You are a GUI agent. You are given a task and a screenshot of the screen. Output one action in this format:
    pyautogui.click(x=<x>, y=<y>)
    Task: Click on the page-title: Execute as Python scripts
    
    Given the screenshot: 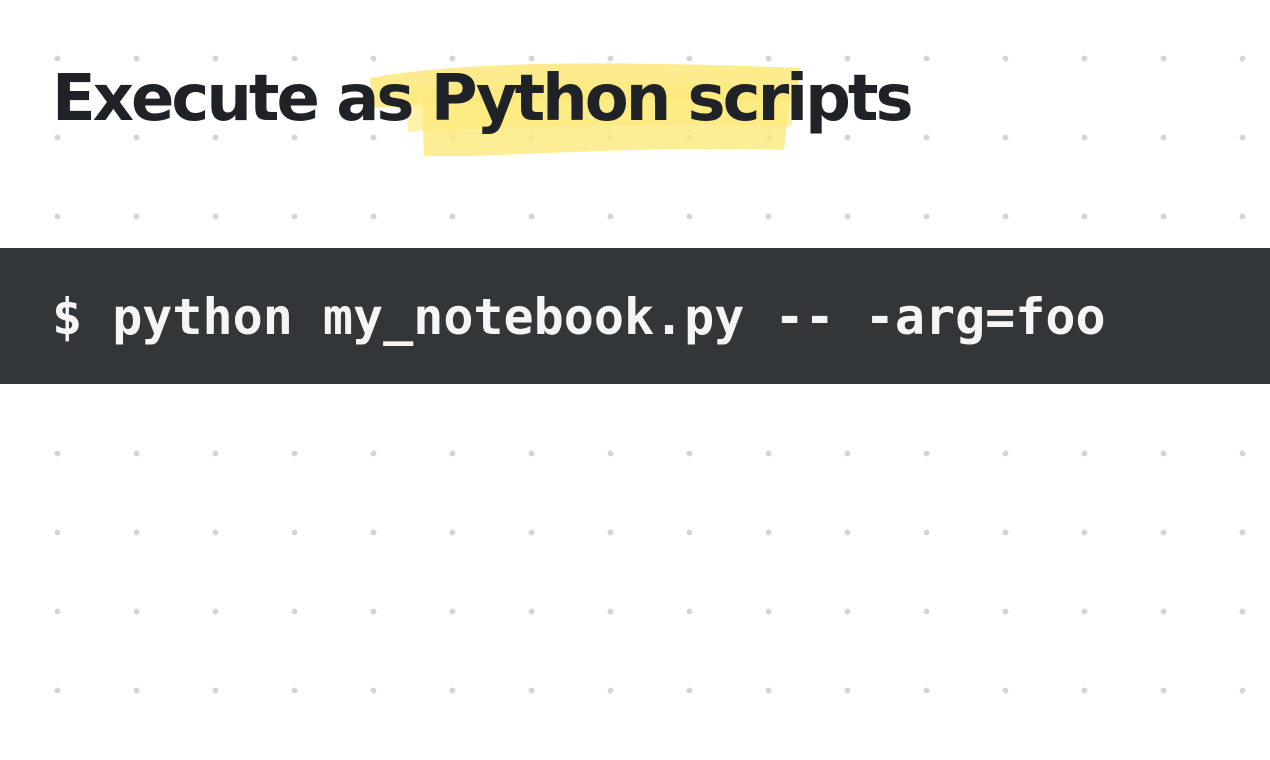 What is the action you would take?
    pyautogui.click(x=483, y=99)
    